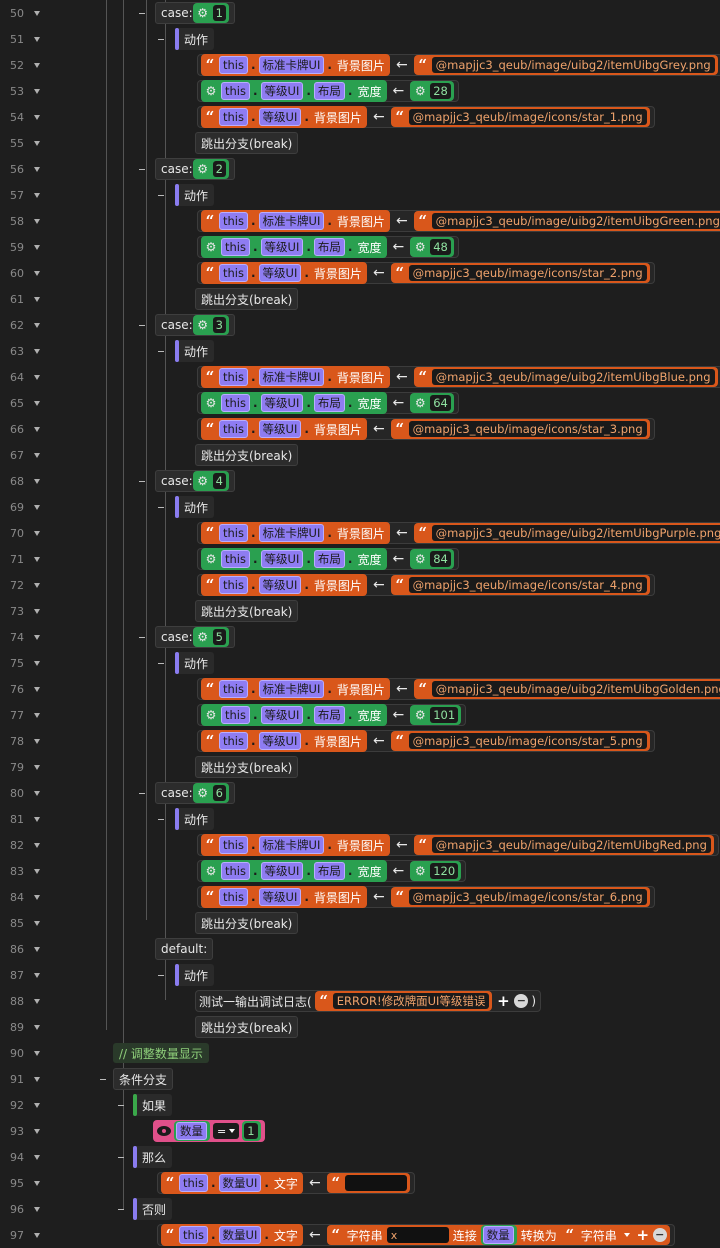  I want to click on string-value-block: “@mapjjc3_qeub/image/icons/star_3.png, so click(520, 429).